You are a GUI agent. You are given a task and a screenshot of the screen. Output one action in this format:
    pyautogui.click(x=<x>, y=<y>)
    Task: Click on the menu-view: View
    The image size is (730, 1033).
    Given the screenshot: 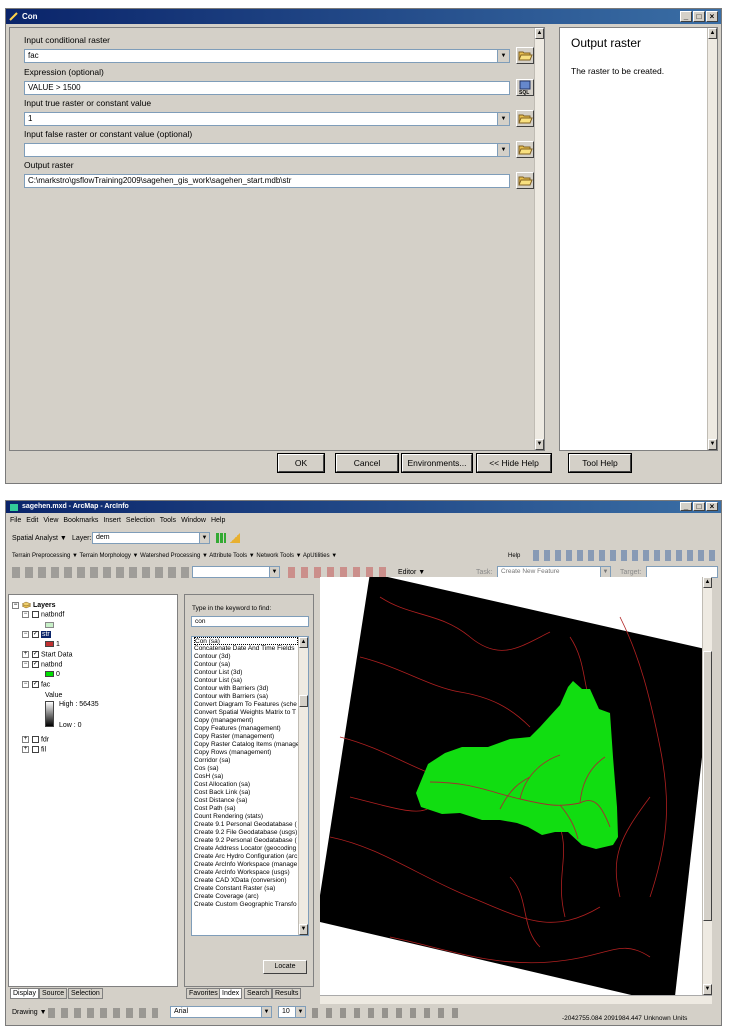 What is the action you would take?
    pyautogui.click(x=50, y=520)
    